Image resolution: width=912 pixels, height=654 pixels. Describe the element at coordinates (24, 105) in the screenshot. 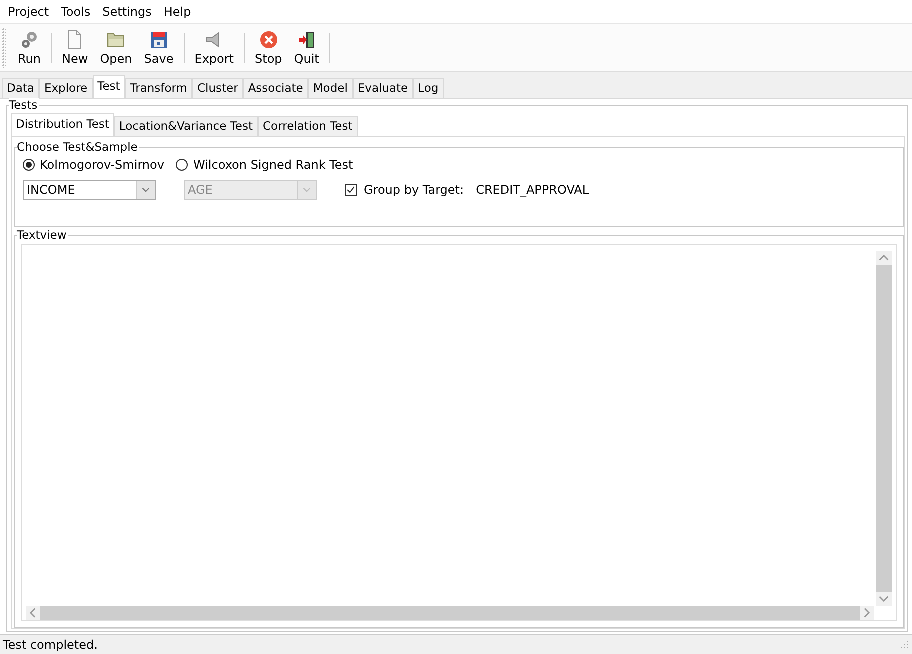

I see `group-title: Tests` at that location.